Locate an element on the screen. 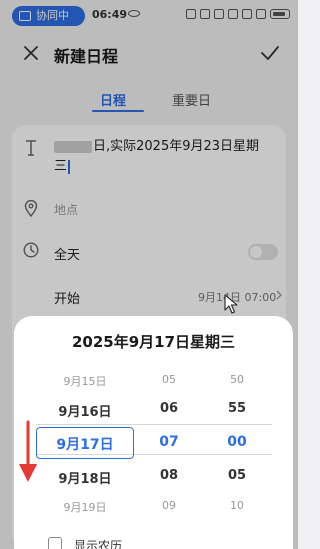 This screenshot has height=549, width=320. minute-option-selected: 00 is located at coordinates (237, 442).